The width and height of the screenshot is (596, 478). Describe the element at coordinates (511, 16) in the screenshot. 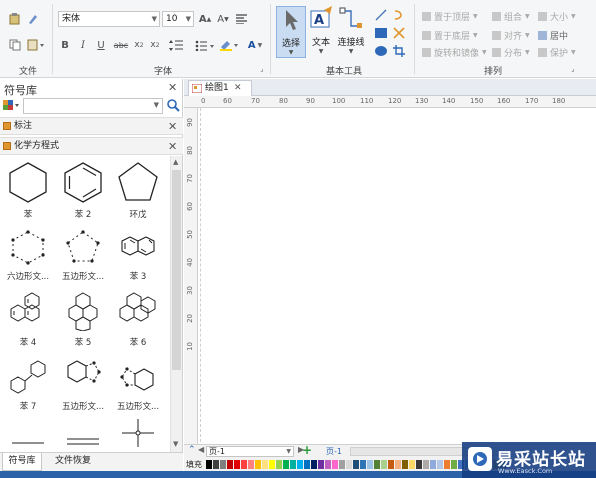

I see `group-button: 组合 ▼` at that location.